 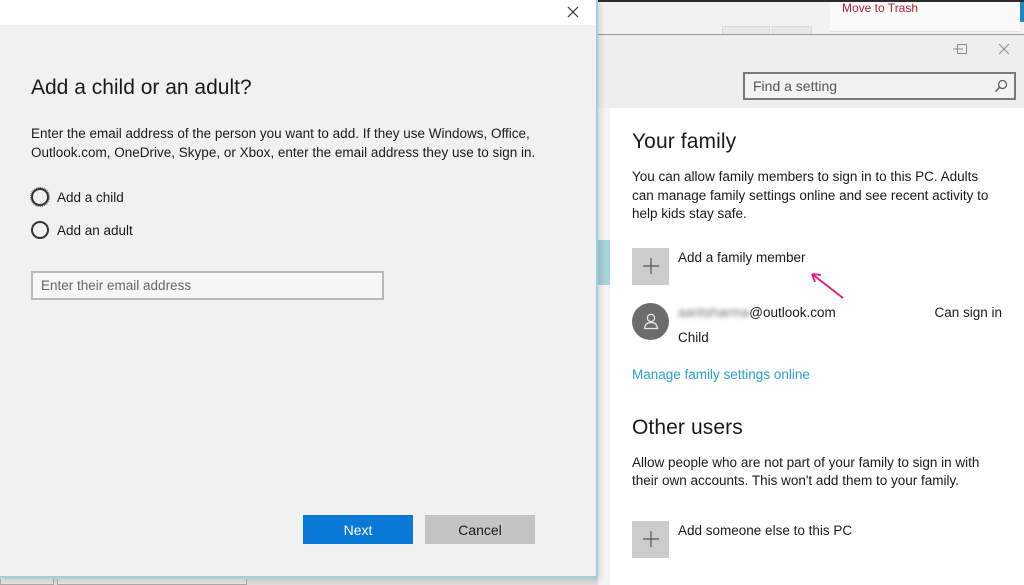 I want to click on your-family-title: Your family, so click(x=684, y=141).